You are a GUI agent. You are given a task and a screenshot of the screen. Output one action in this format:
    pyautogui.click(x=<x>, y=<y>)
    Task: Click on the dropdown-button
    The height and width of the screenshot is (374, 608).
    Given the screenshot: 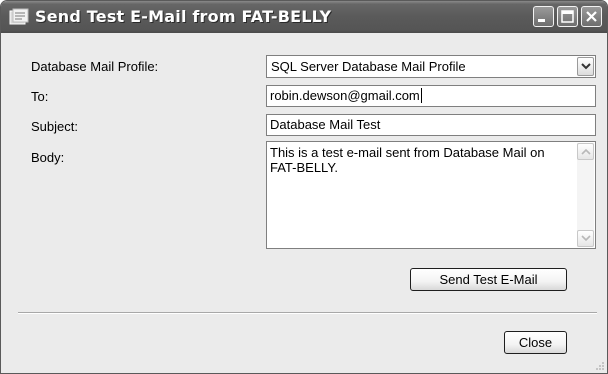 What is the action you would take?
    pyautogui.click(x=585, y=66)
    